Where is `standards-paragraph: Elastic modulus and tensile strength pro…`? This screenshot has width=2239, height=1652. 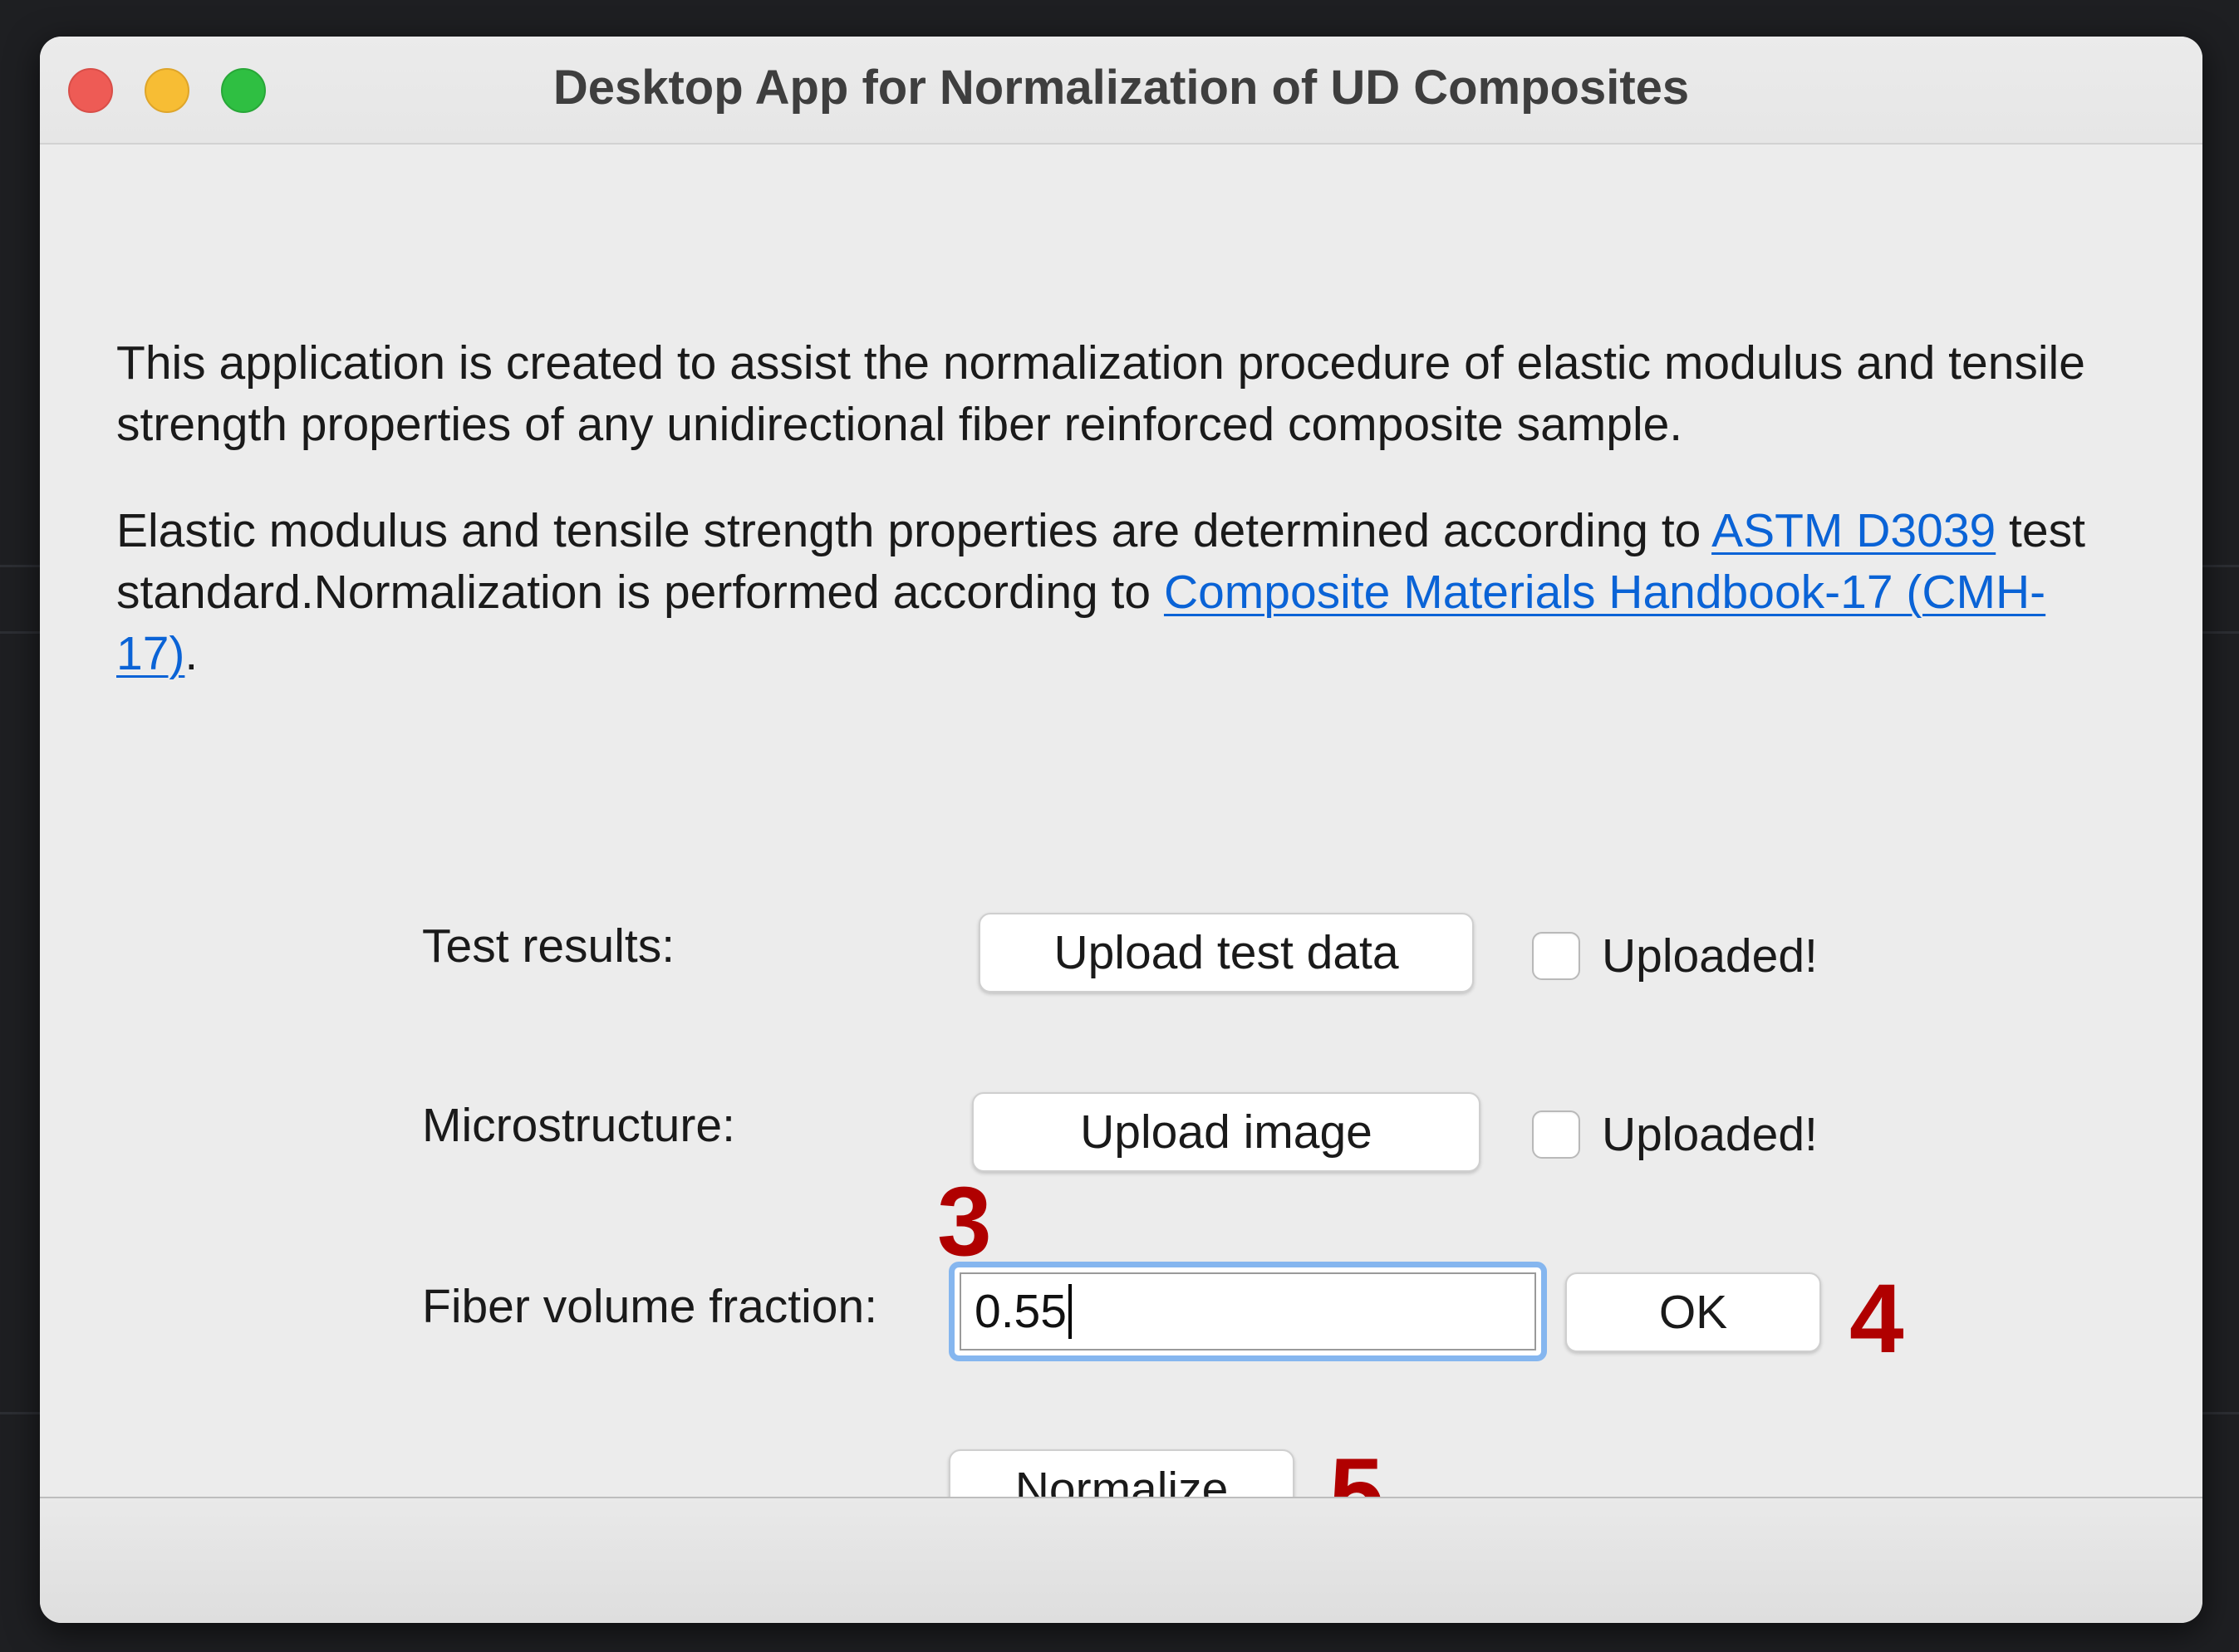
standards-paragraph: Elastic modulus and tensile strength pro… is located at coordinates (1121, 592).